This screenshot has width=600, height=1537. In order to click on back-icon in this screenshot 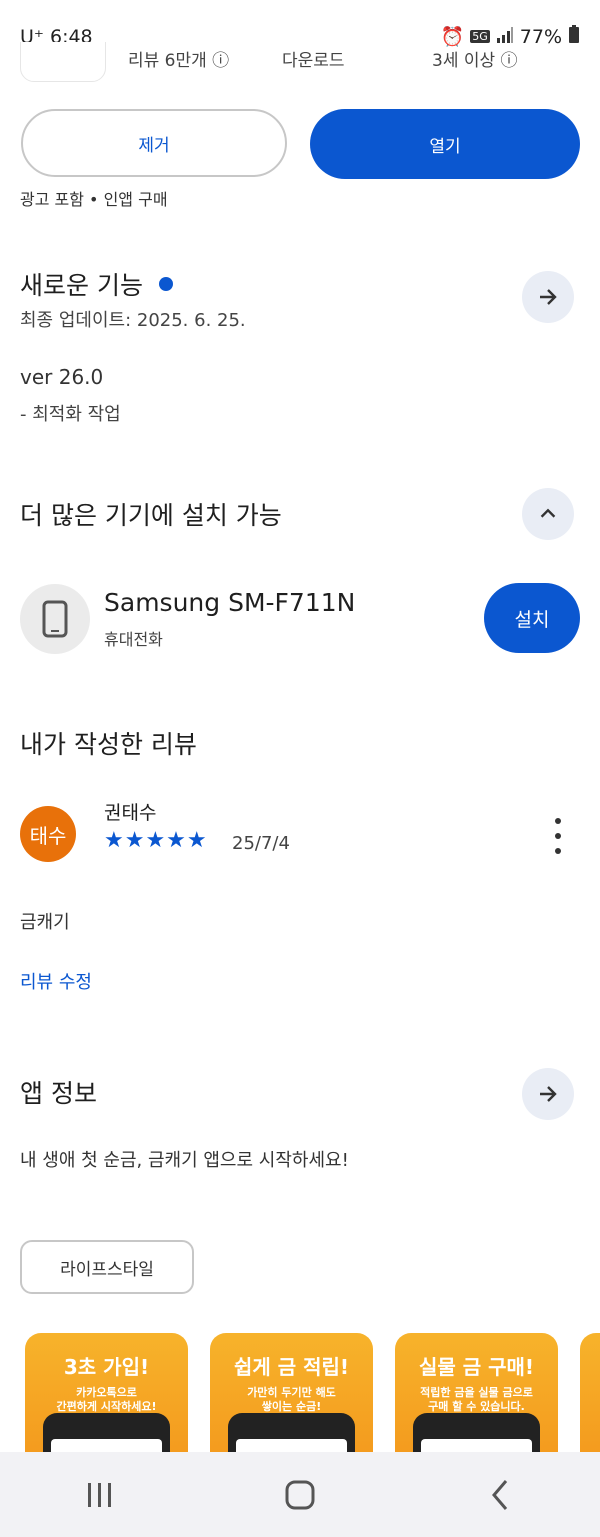, I will do `click(500, 1494)`.